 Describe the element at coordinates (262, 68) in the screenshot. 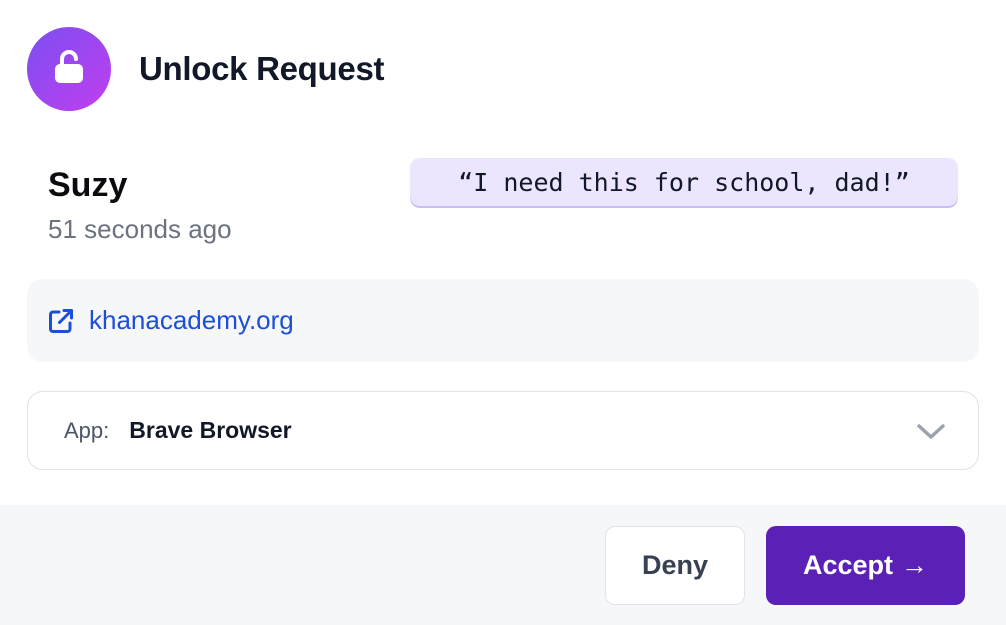

I see `dialog-title: Unlock Request` at that location.